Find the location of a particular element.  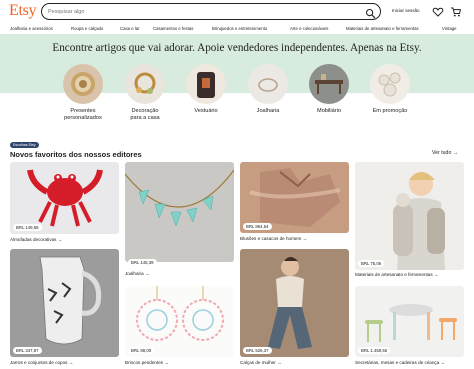

price-tag: BRL 145,39 is located at coordinates (142, 262).